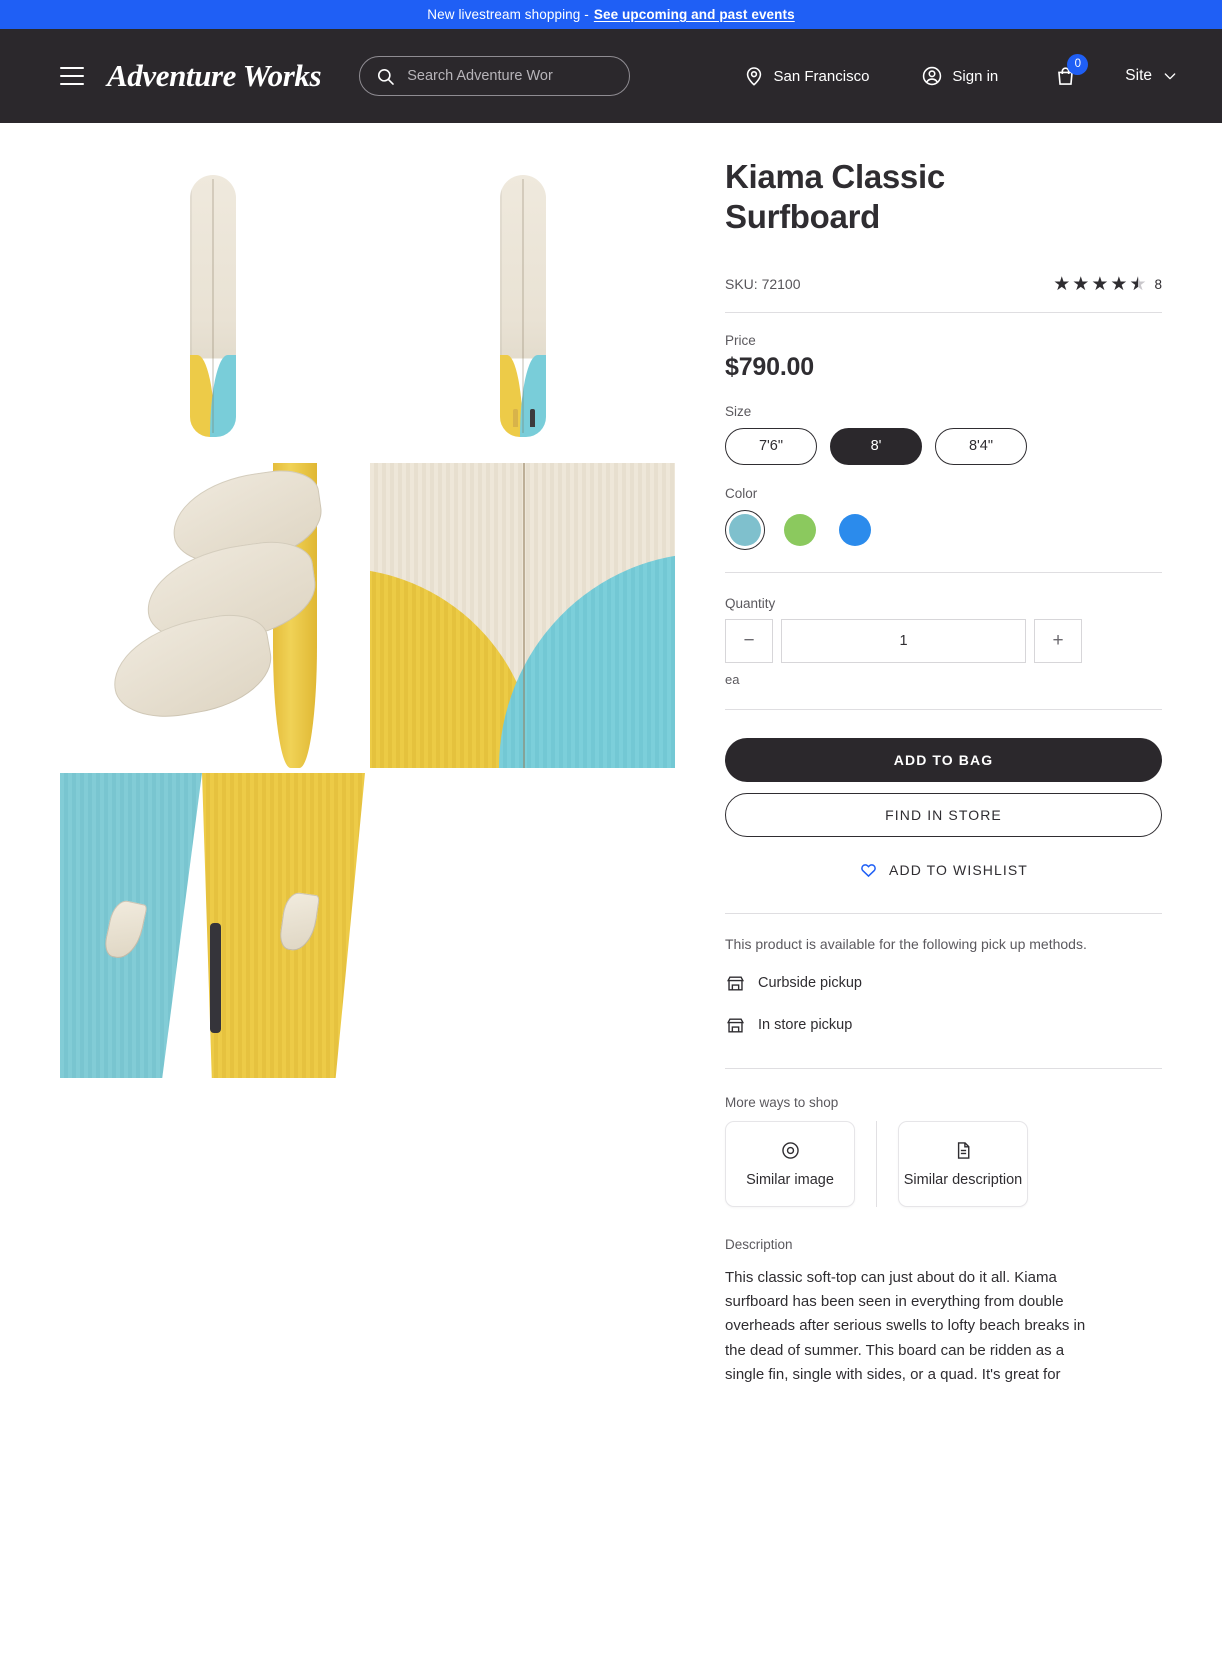 The image size is (1222, 1678). What do you see at coordinates (790, 1150) in the screenshot?
I see `eye-icon` at bounding box center [790, 1150].